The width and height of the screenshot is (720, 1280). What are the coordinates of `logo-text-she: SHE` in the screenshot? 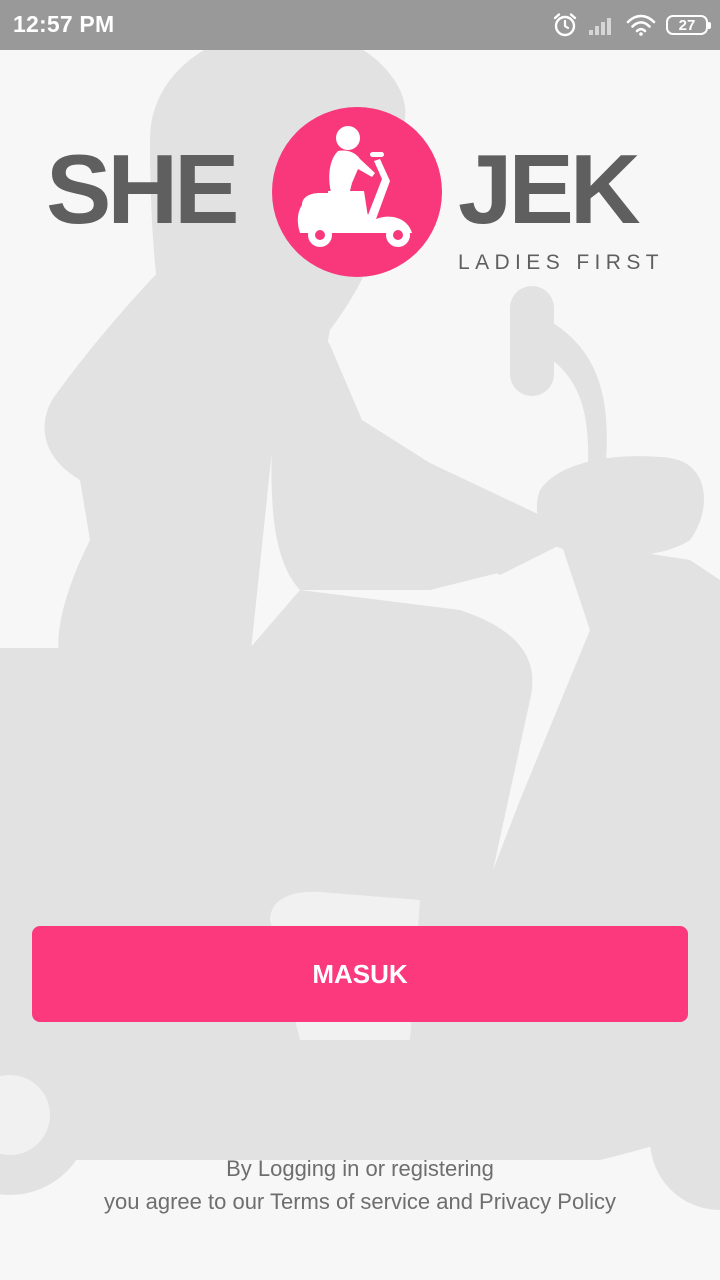 It's located at (143, 189).